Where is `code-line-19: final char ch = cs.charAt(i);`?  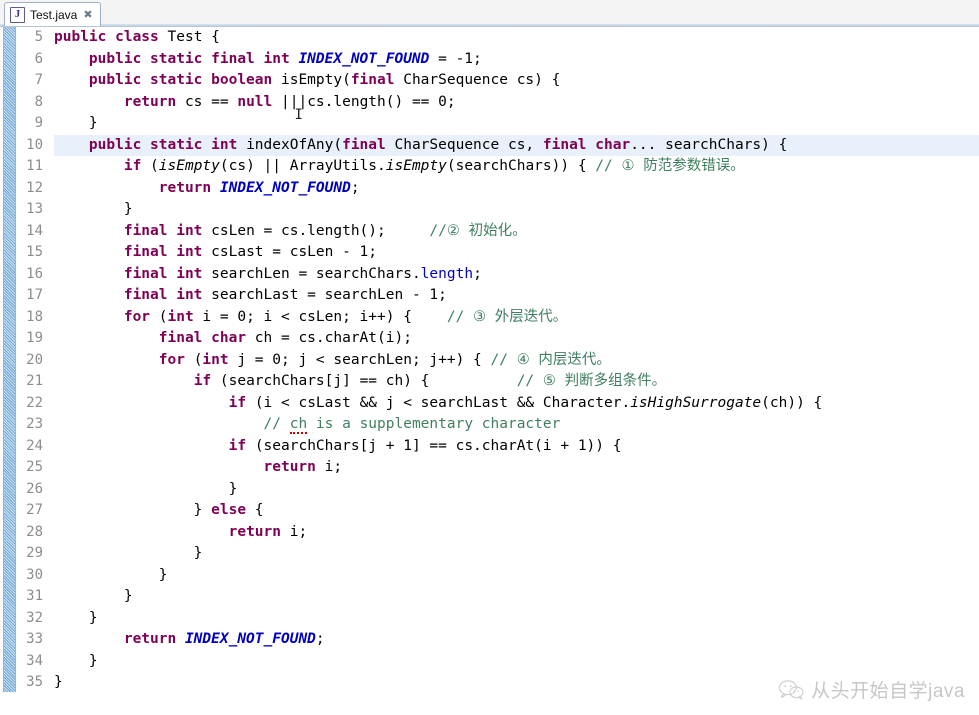 code-line-19: final char ch = cs.charAt(i); is located at coordinates (516, 339).